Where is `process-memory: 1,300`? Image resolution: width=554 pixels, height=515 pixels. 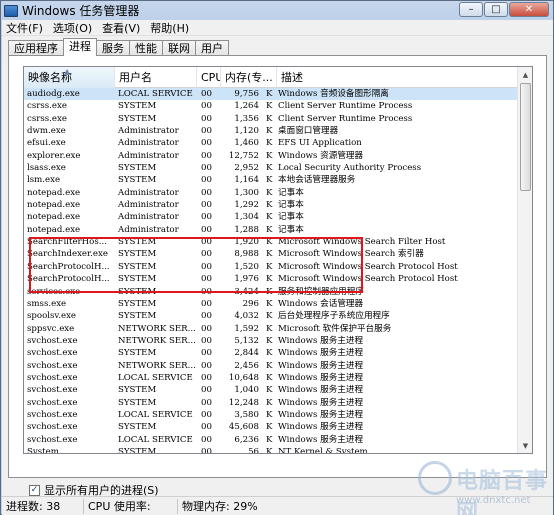
process-memory: 1,300 is located at coordinates (246, 192).